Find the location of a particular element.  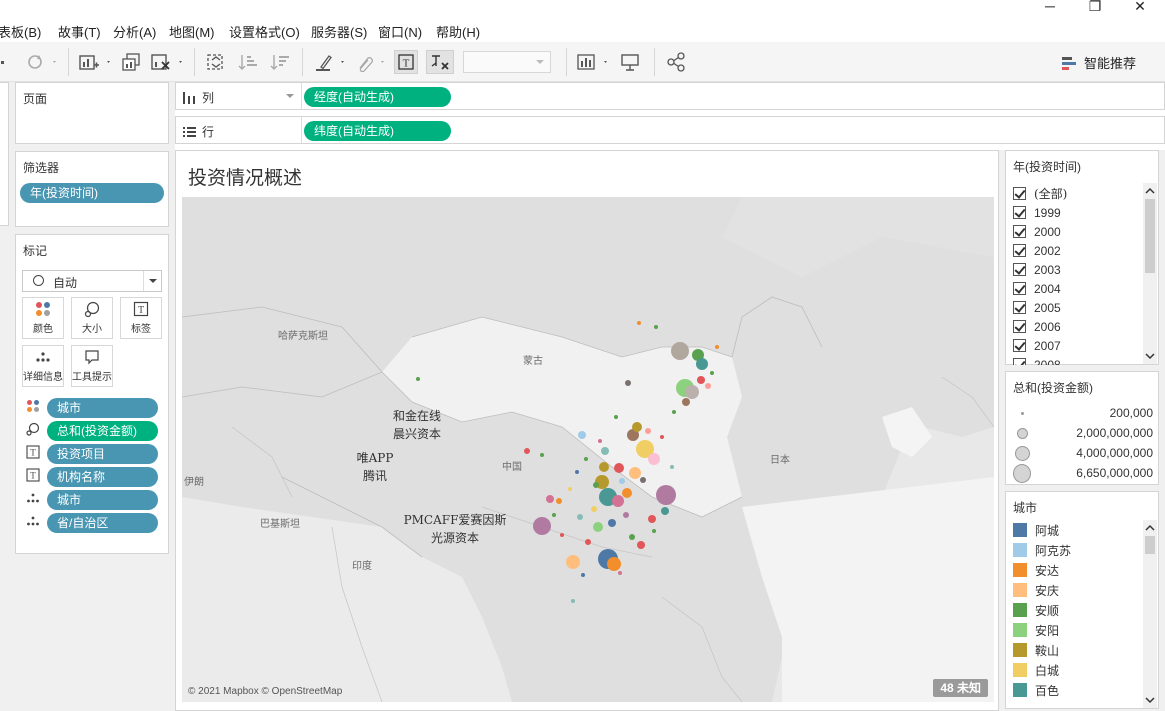

rows-pill-latitude: 纬度(自动生成) is located at coordinates (377, 131).